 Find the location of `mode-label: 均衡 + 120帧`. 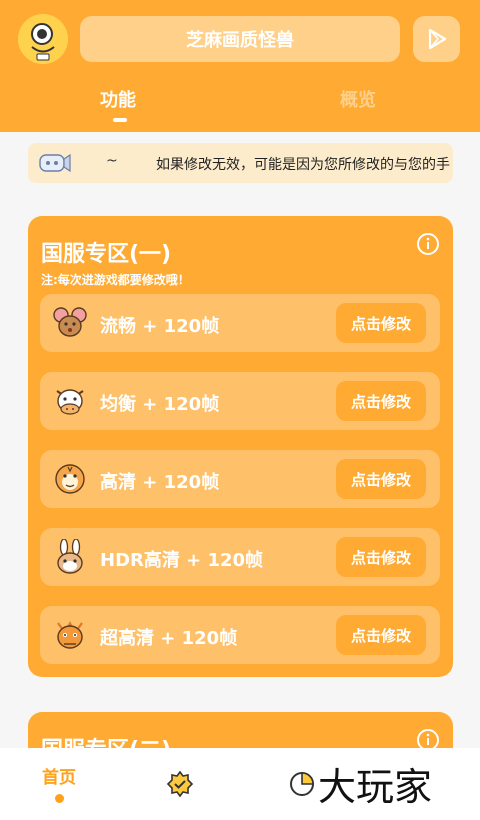

mode-label: 均衡 + 120帧 is located at coordinates (160, 404).